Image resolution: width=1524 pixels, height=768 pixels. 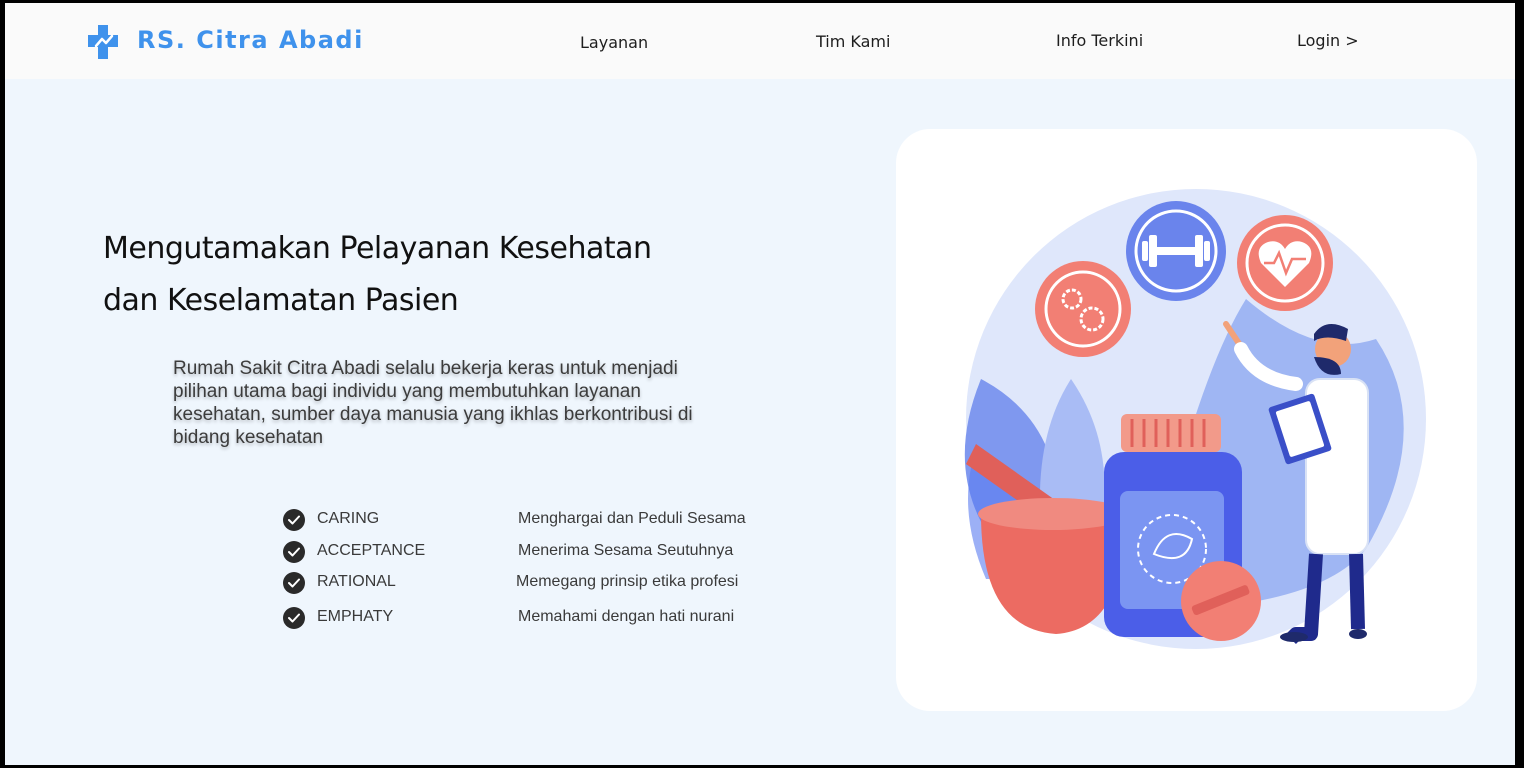 I want to click on nav-login: Login >, so click(x=1328, y=40).